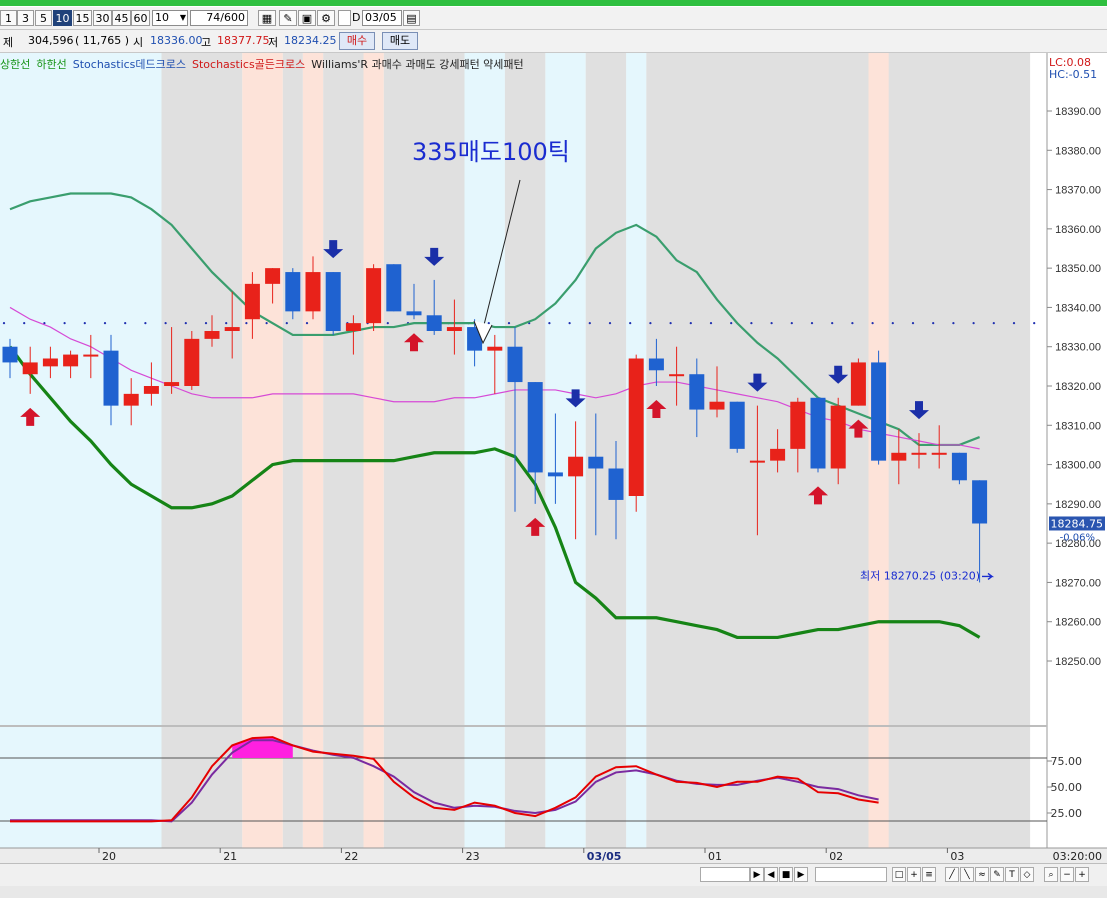  What do you see at coordinates (1067, 787) in the screenshot?
I see `stoch-y-tick-label: 50.00` at bounding box center [1067, 787].